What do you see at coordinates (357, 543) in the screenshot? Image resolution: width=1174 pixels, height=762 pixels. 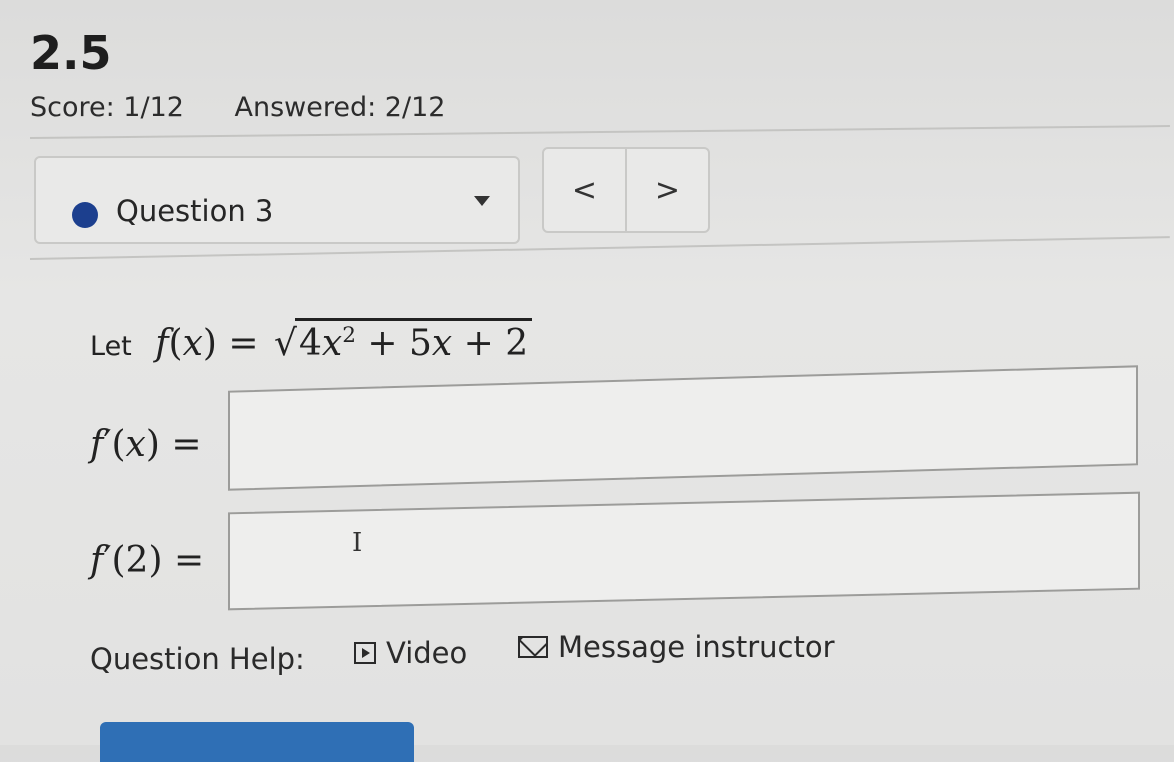 I see `text-cursor-icon: I` at bounding box center [357, 543].